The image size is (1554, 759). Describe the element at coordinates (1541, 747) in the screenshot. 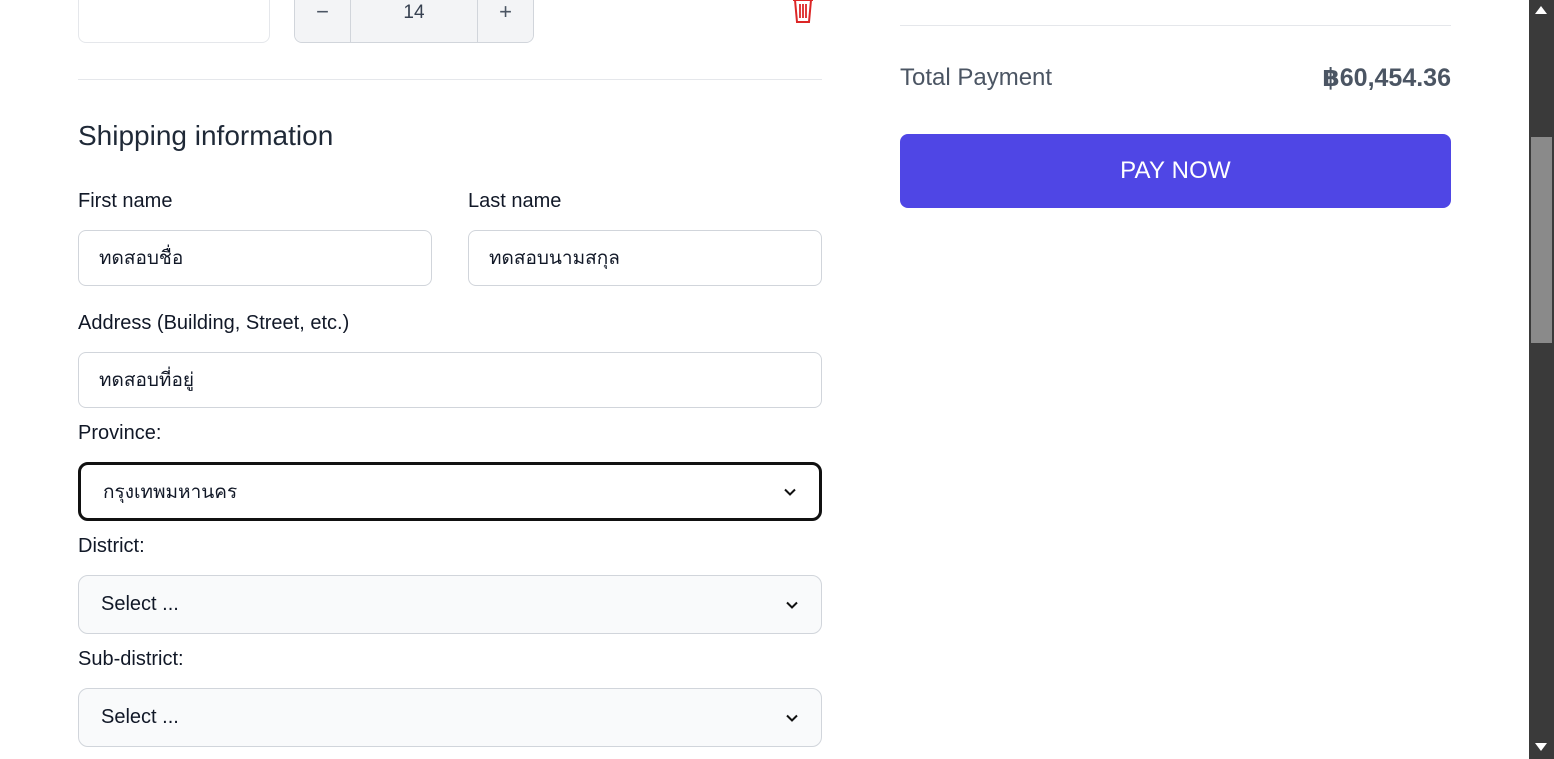

I see `scroll-down-arrow-icon` at that location.